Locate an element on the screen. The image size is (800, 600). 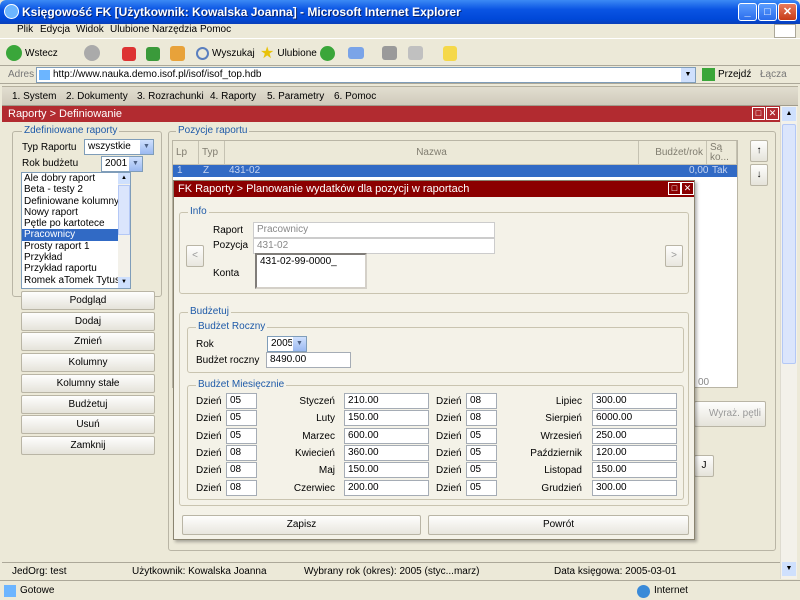
minimize-button: _ is located at coordinates (747, 12).